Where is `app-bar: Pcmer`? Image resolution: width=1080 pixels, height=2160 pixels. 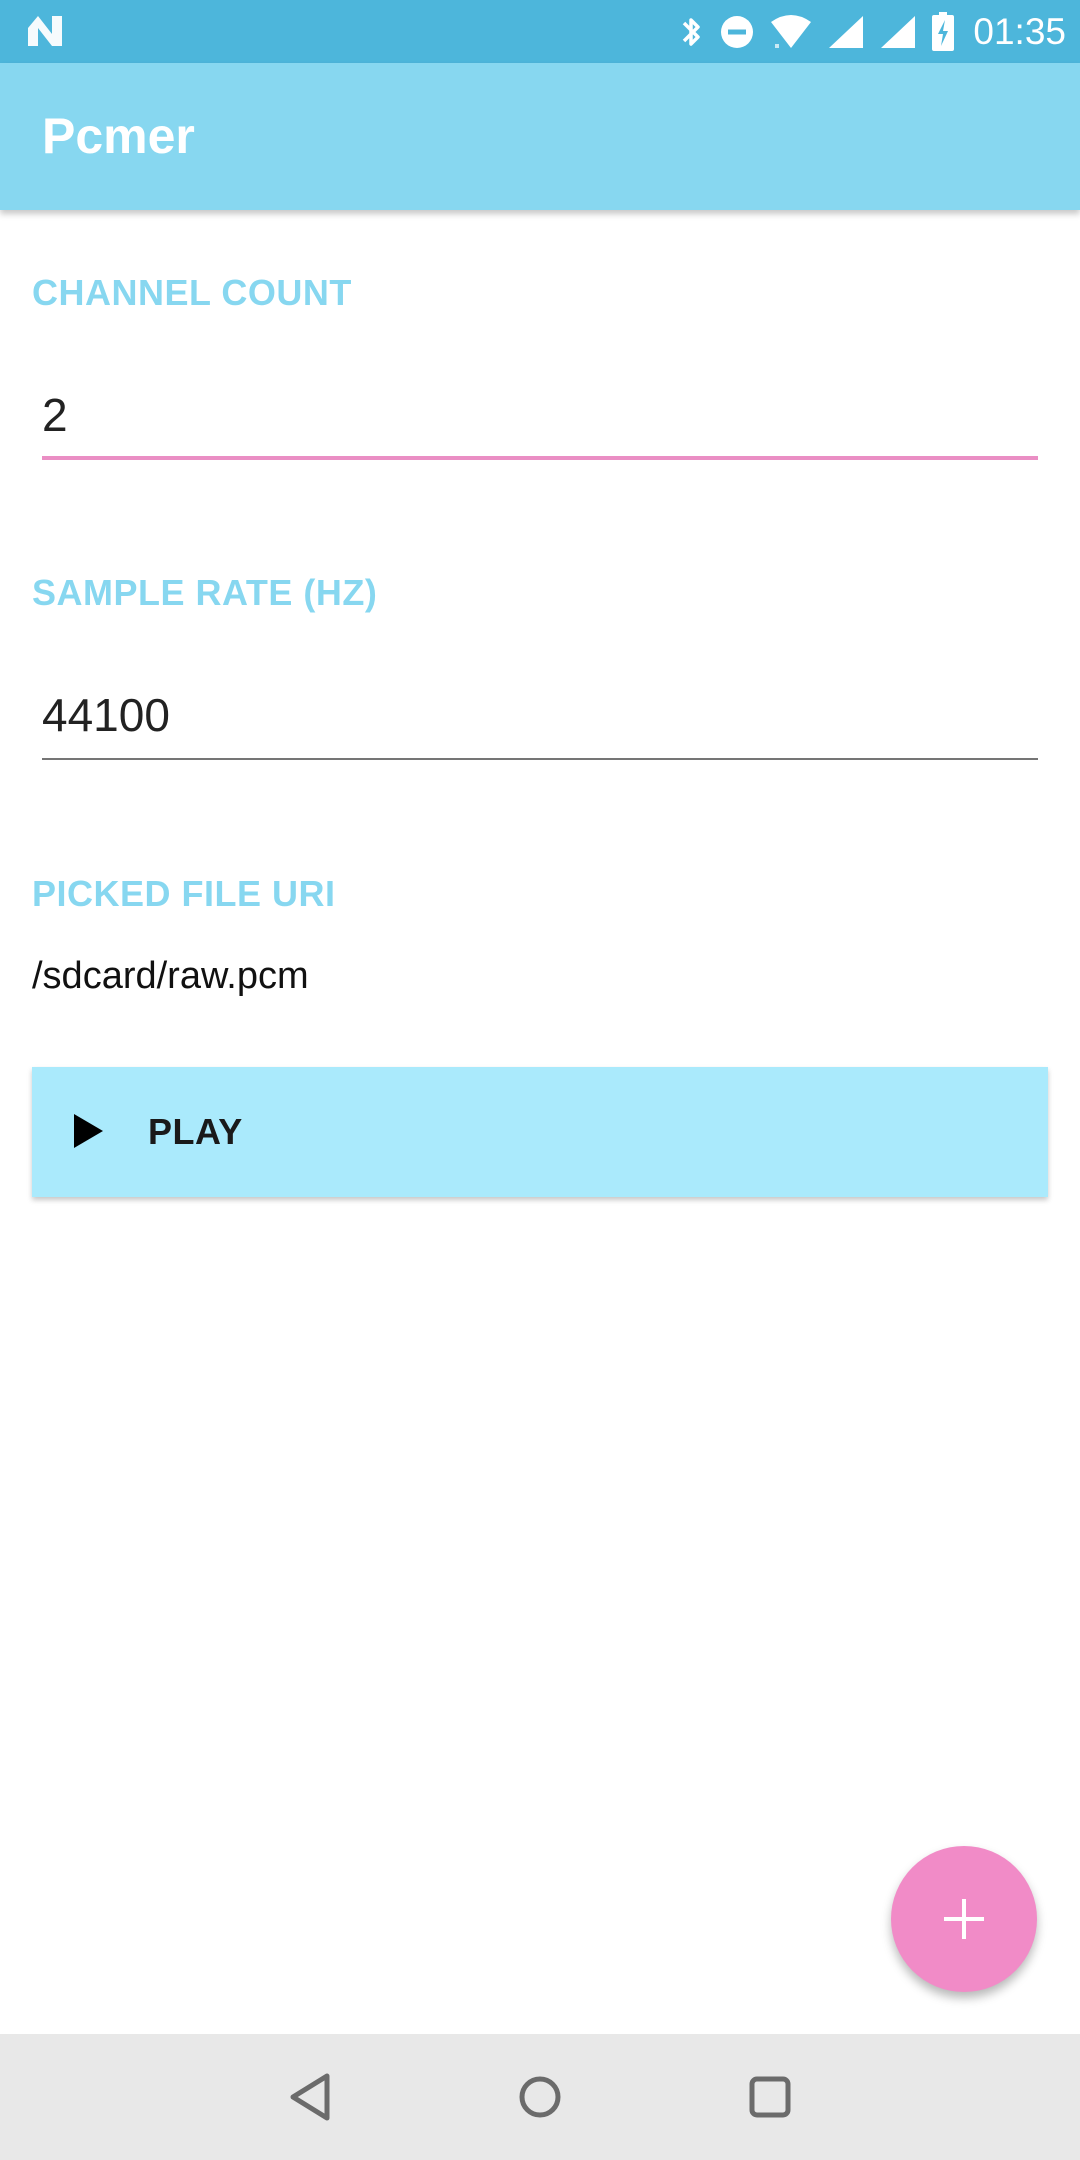 app-bar: Pcmer is located at coordinates (540, 136).